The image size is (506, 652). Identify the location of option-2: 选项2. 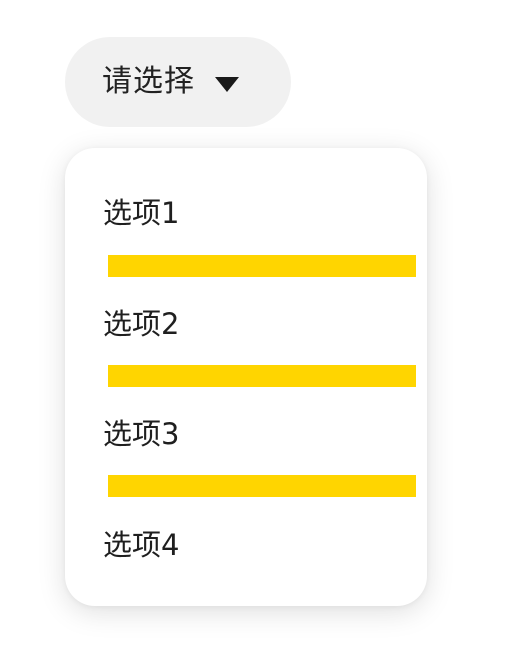
(141, 324).